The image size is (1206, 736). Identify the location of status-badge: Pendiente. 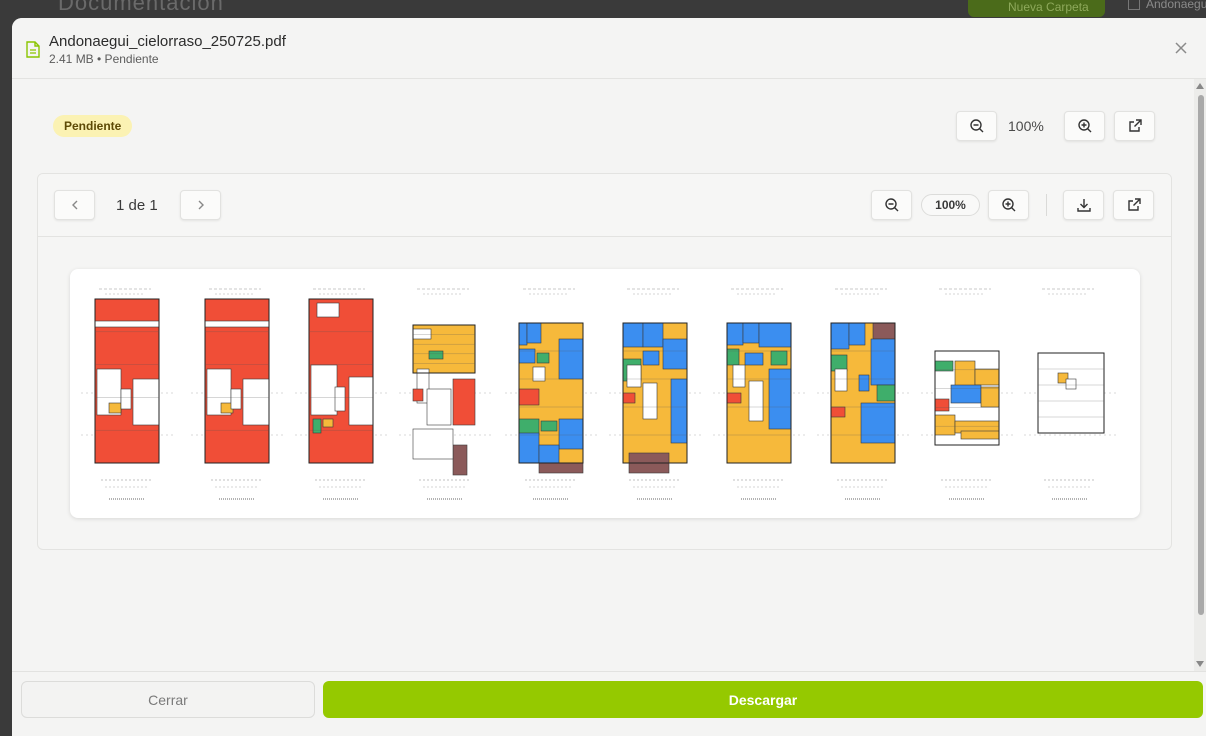
(93, 126).